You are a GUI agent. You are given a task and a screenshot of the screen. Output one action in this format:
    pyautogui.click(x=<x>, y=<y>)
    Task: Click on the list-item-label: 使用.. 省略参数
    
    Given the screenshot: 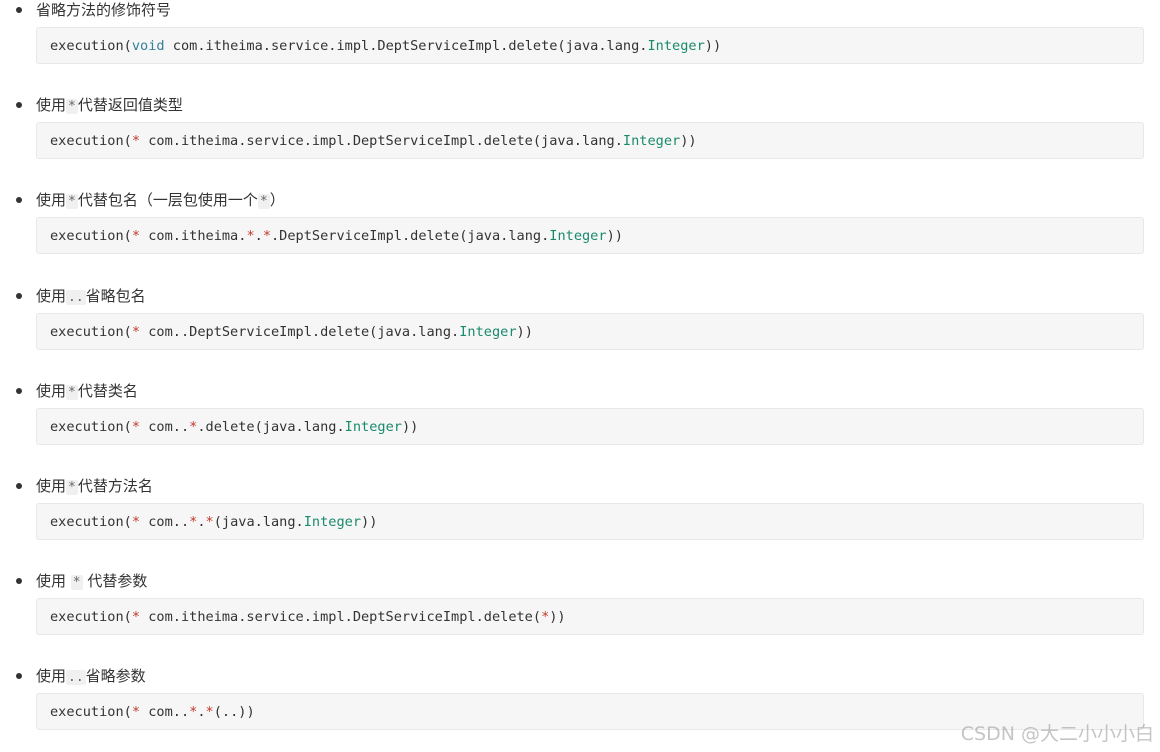 What is the action you would take?
    pyautogui.click(x=91, y=676)
    